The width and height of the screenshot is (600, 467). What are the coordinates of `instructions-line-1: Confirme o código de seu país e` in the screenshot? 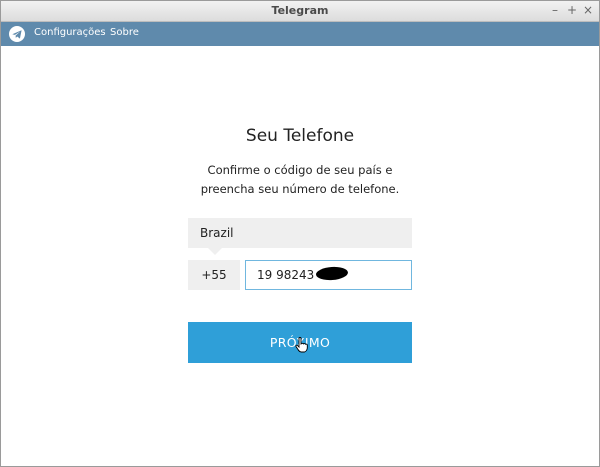 It's located at (300, 170).